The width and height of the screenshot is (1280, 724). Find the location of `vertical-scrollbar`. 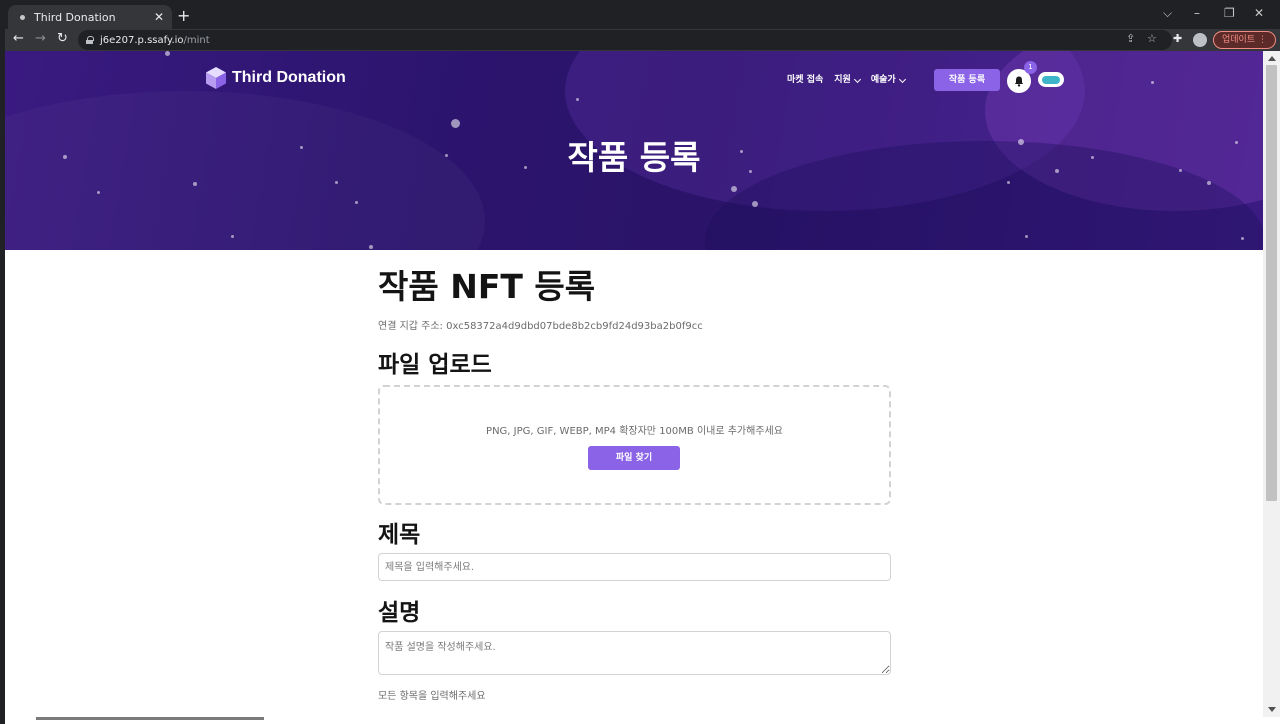

vertical-scrollbar is located at coordinates (1271, 384).